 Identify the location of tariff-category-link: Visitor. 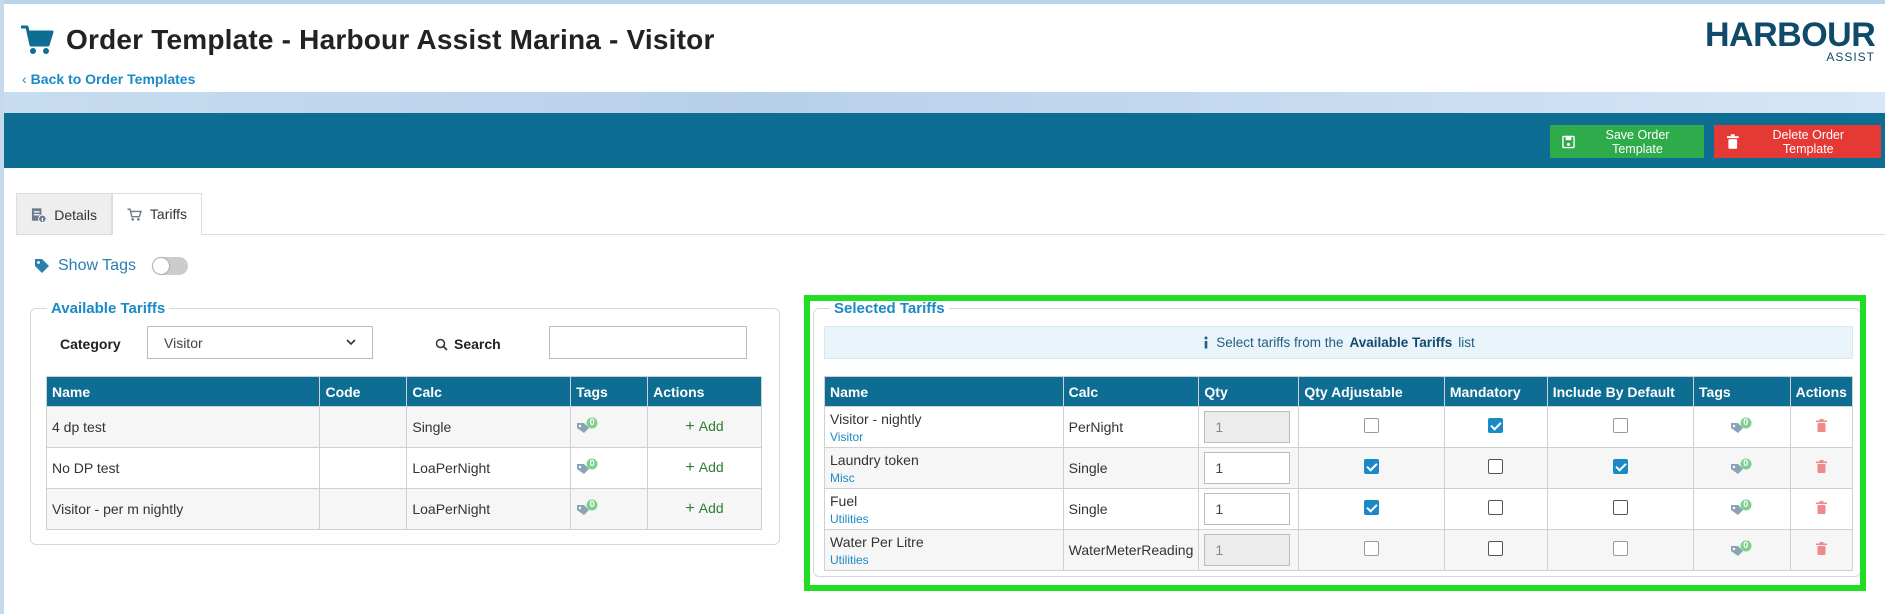
(944, 437).